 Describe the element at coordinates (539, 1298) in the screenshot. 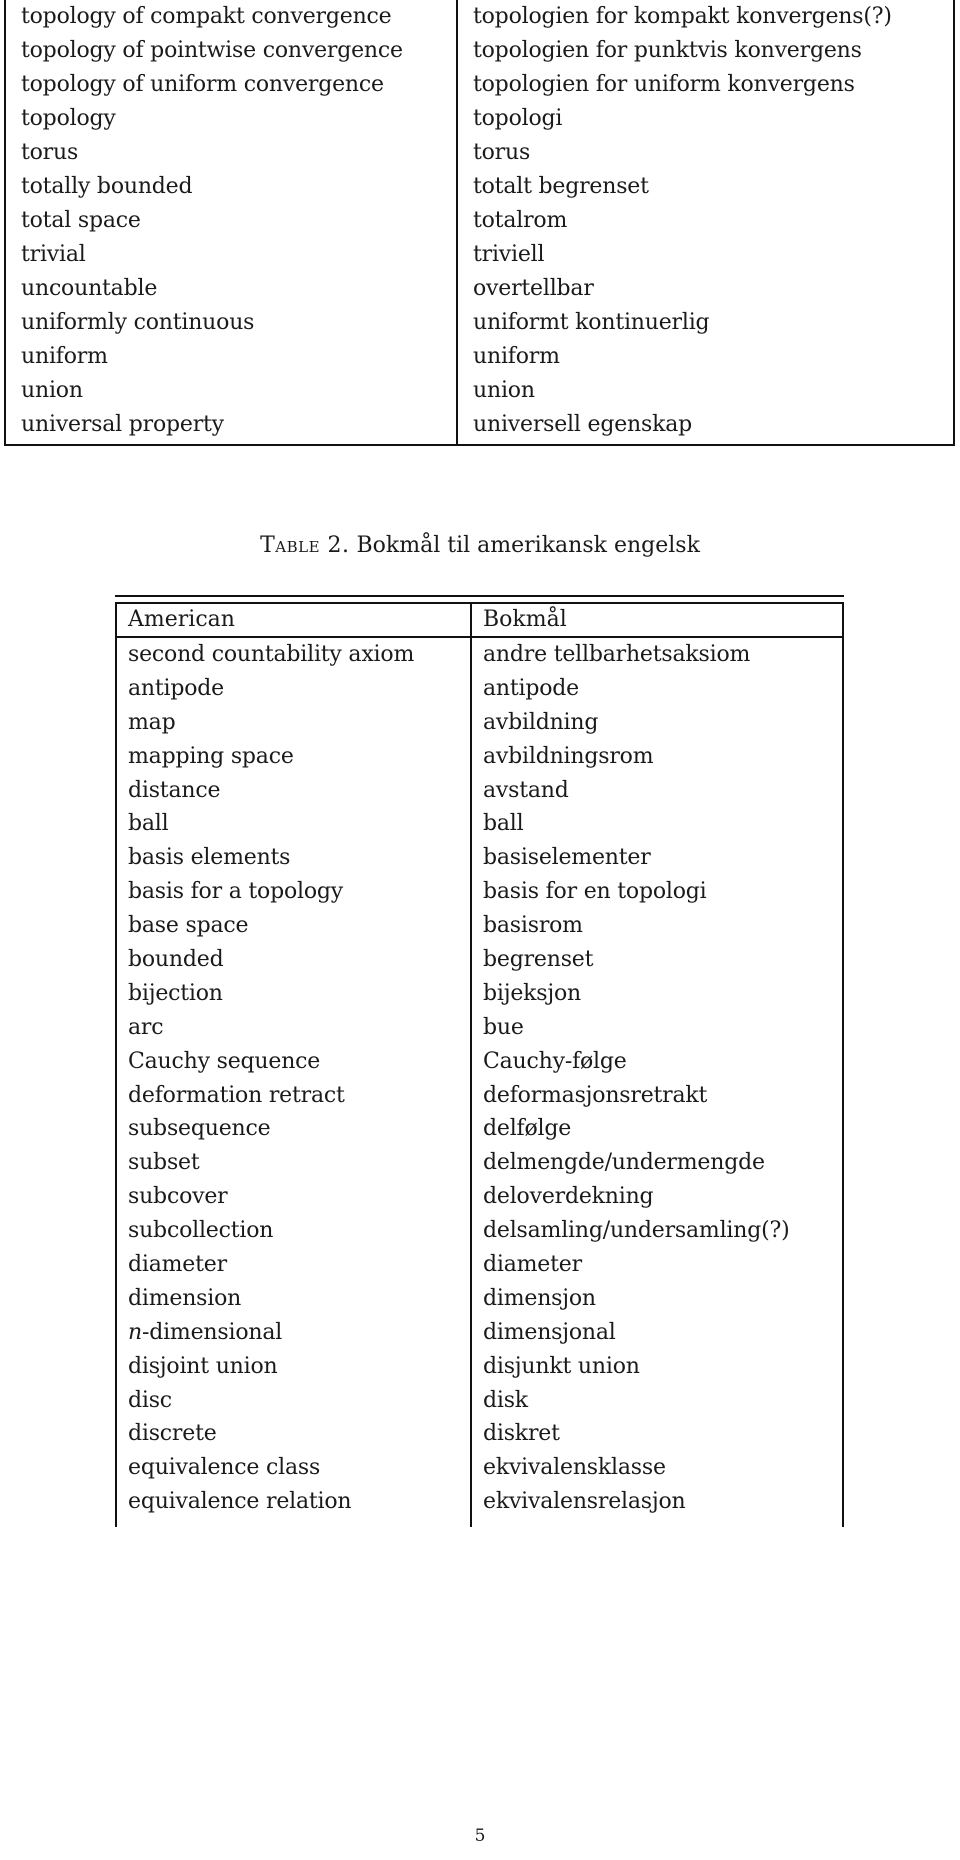

I see `bokmal-term: dimensjon` at that location.